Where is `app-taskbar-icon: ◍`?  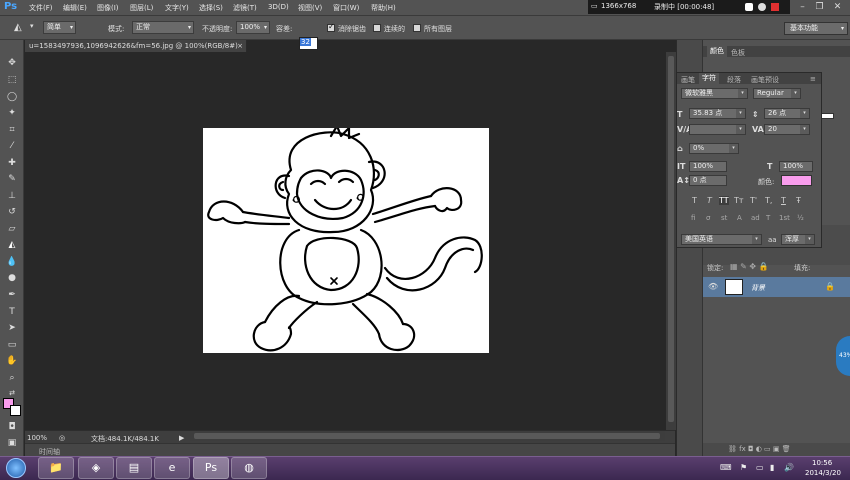 app-taskbar-icon: ◍ is located at coordinates (249, 468).